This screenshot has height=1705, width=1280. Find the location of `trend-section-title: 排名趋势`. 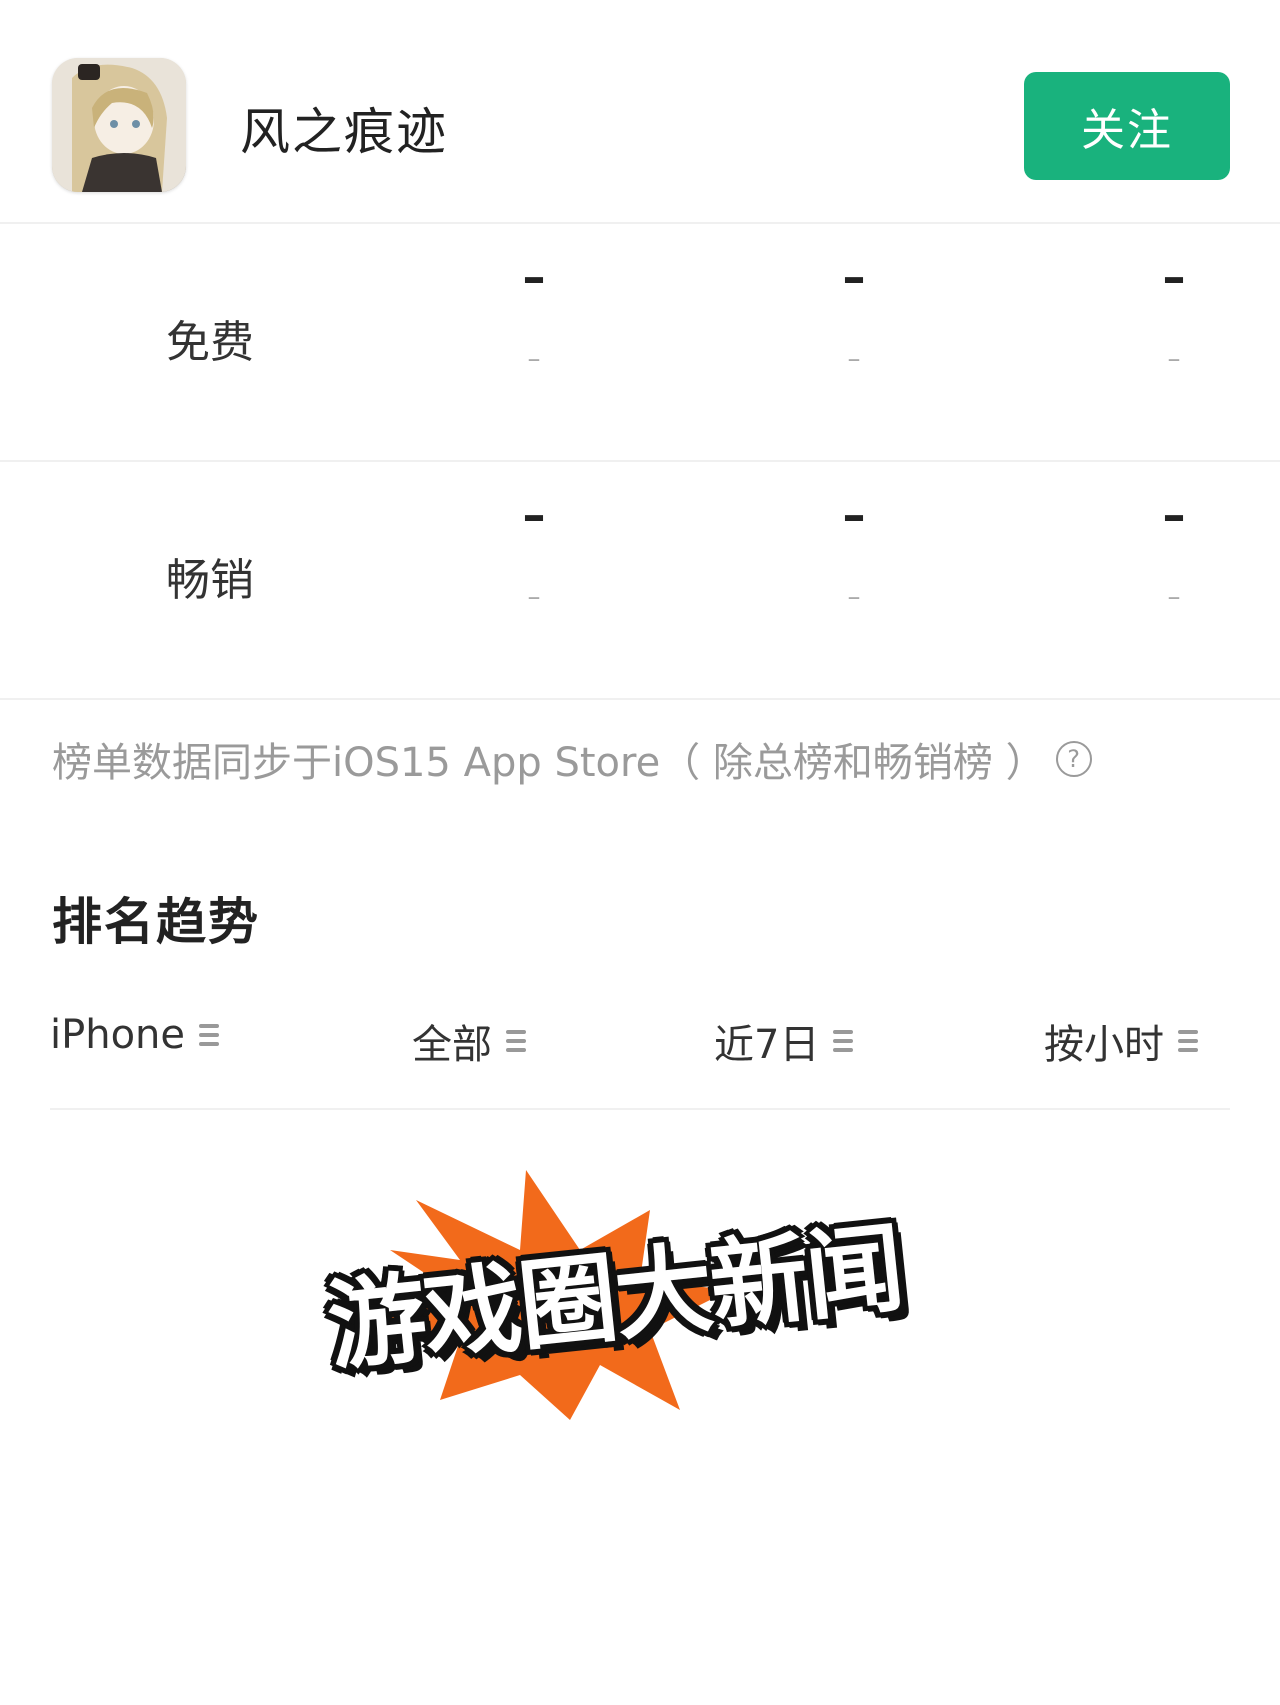

trend-section-title: 排名趋势 is located at coordinates (156, 922).